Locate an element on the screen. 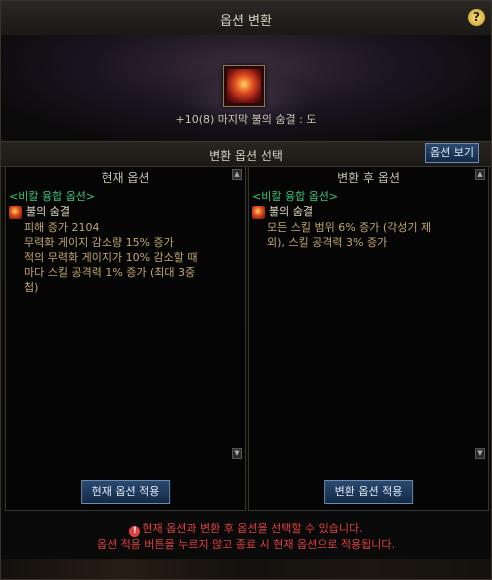 This screenshot has height=580, width=492. item-icon is located at coordinates (244, 86).